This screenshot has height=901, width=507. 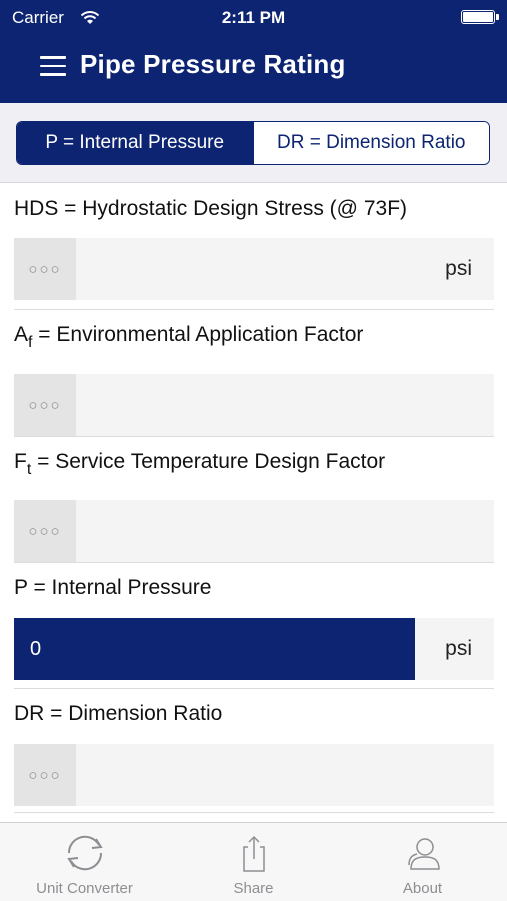 I want to click on af-label-rest: = Environmental Application Factor, so click(x=198, y=334).